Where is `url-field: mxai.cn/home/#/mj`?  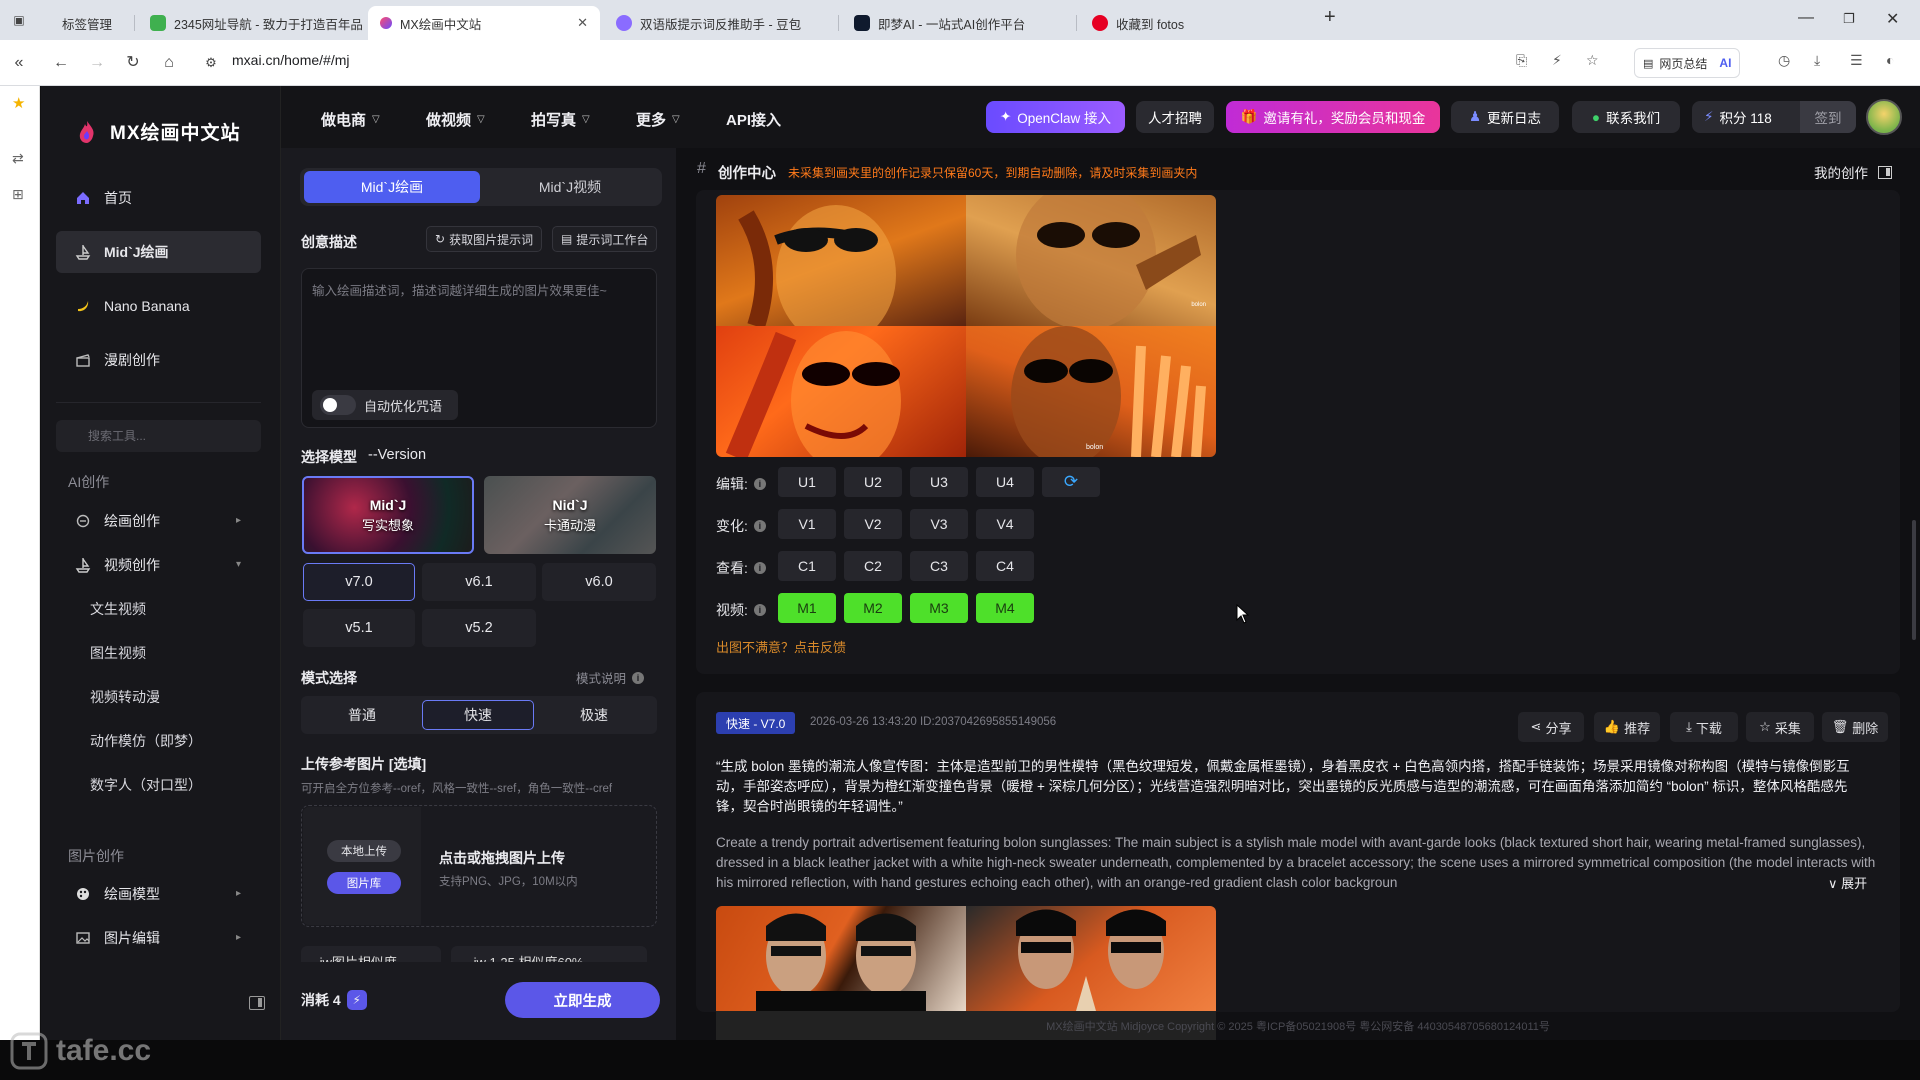
url-field: mxai.cn/home/#/mj is located at coordinates (290, 60).